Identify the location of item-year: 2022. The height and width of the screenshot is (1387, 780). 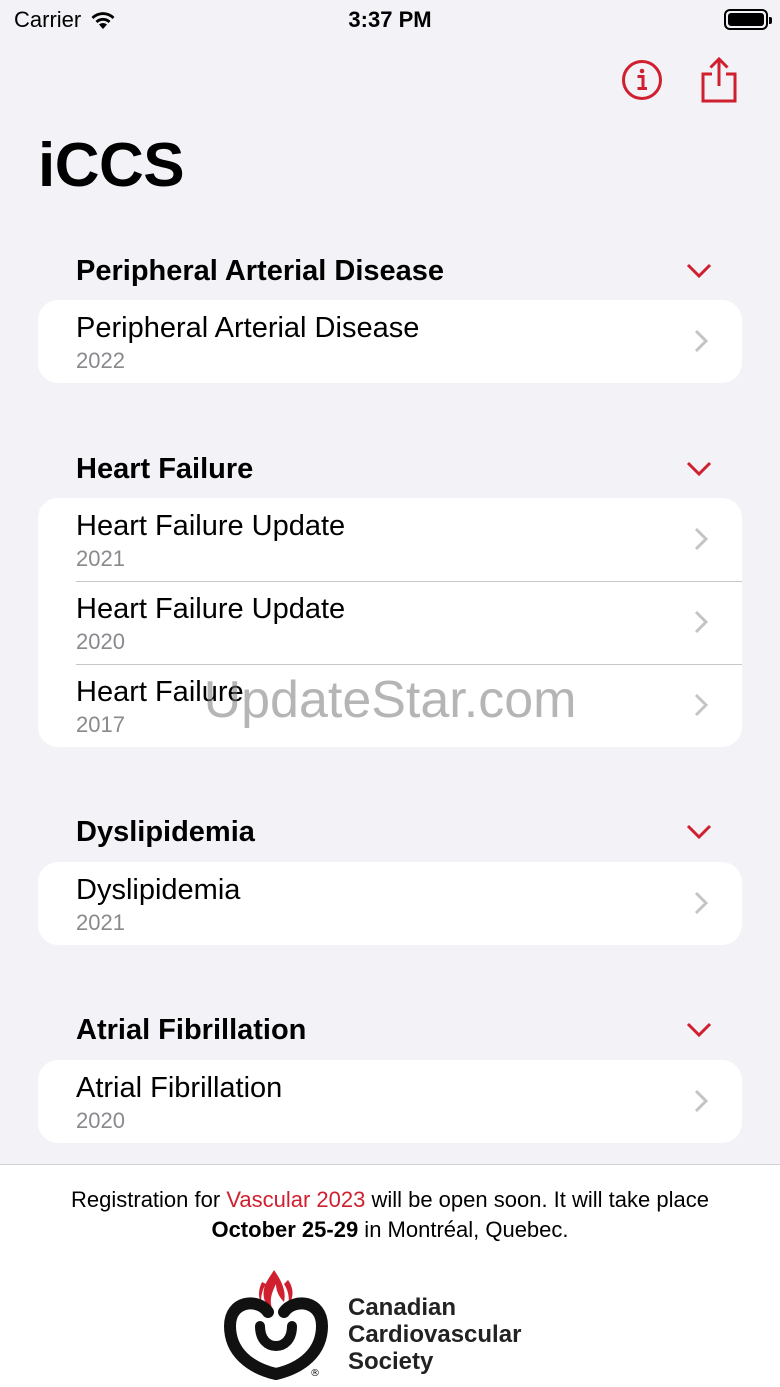
(100, 360).